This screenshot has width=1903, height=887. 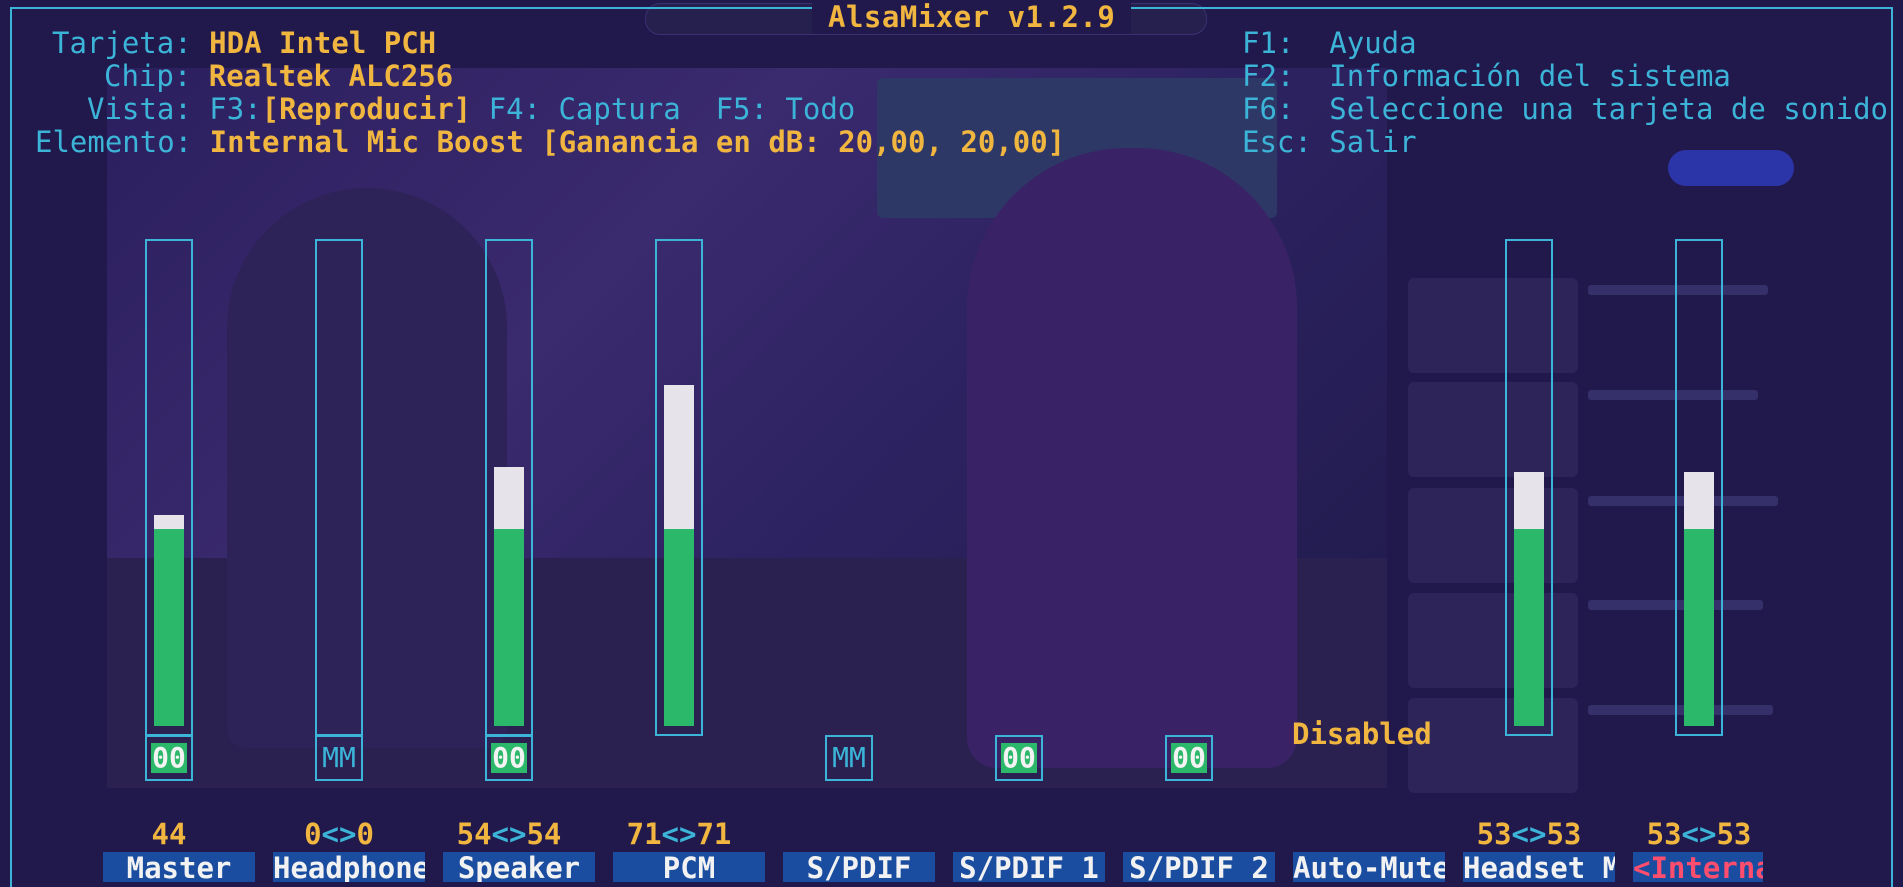 What do you see at coordinates (331, 76) in the screenshot?
I see `chip-value: Realtek ALC256` at bounding box center [331, 76].